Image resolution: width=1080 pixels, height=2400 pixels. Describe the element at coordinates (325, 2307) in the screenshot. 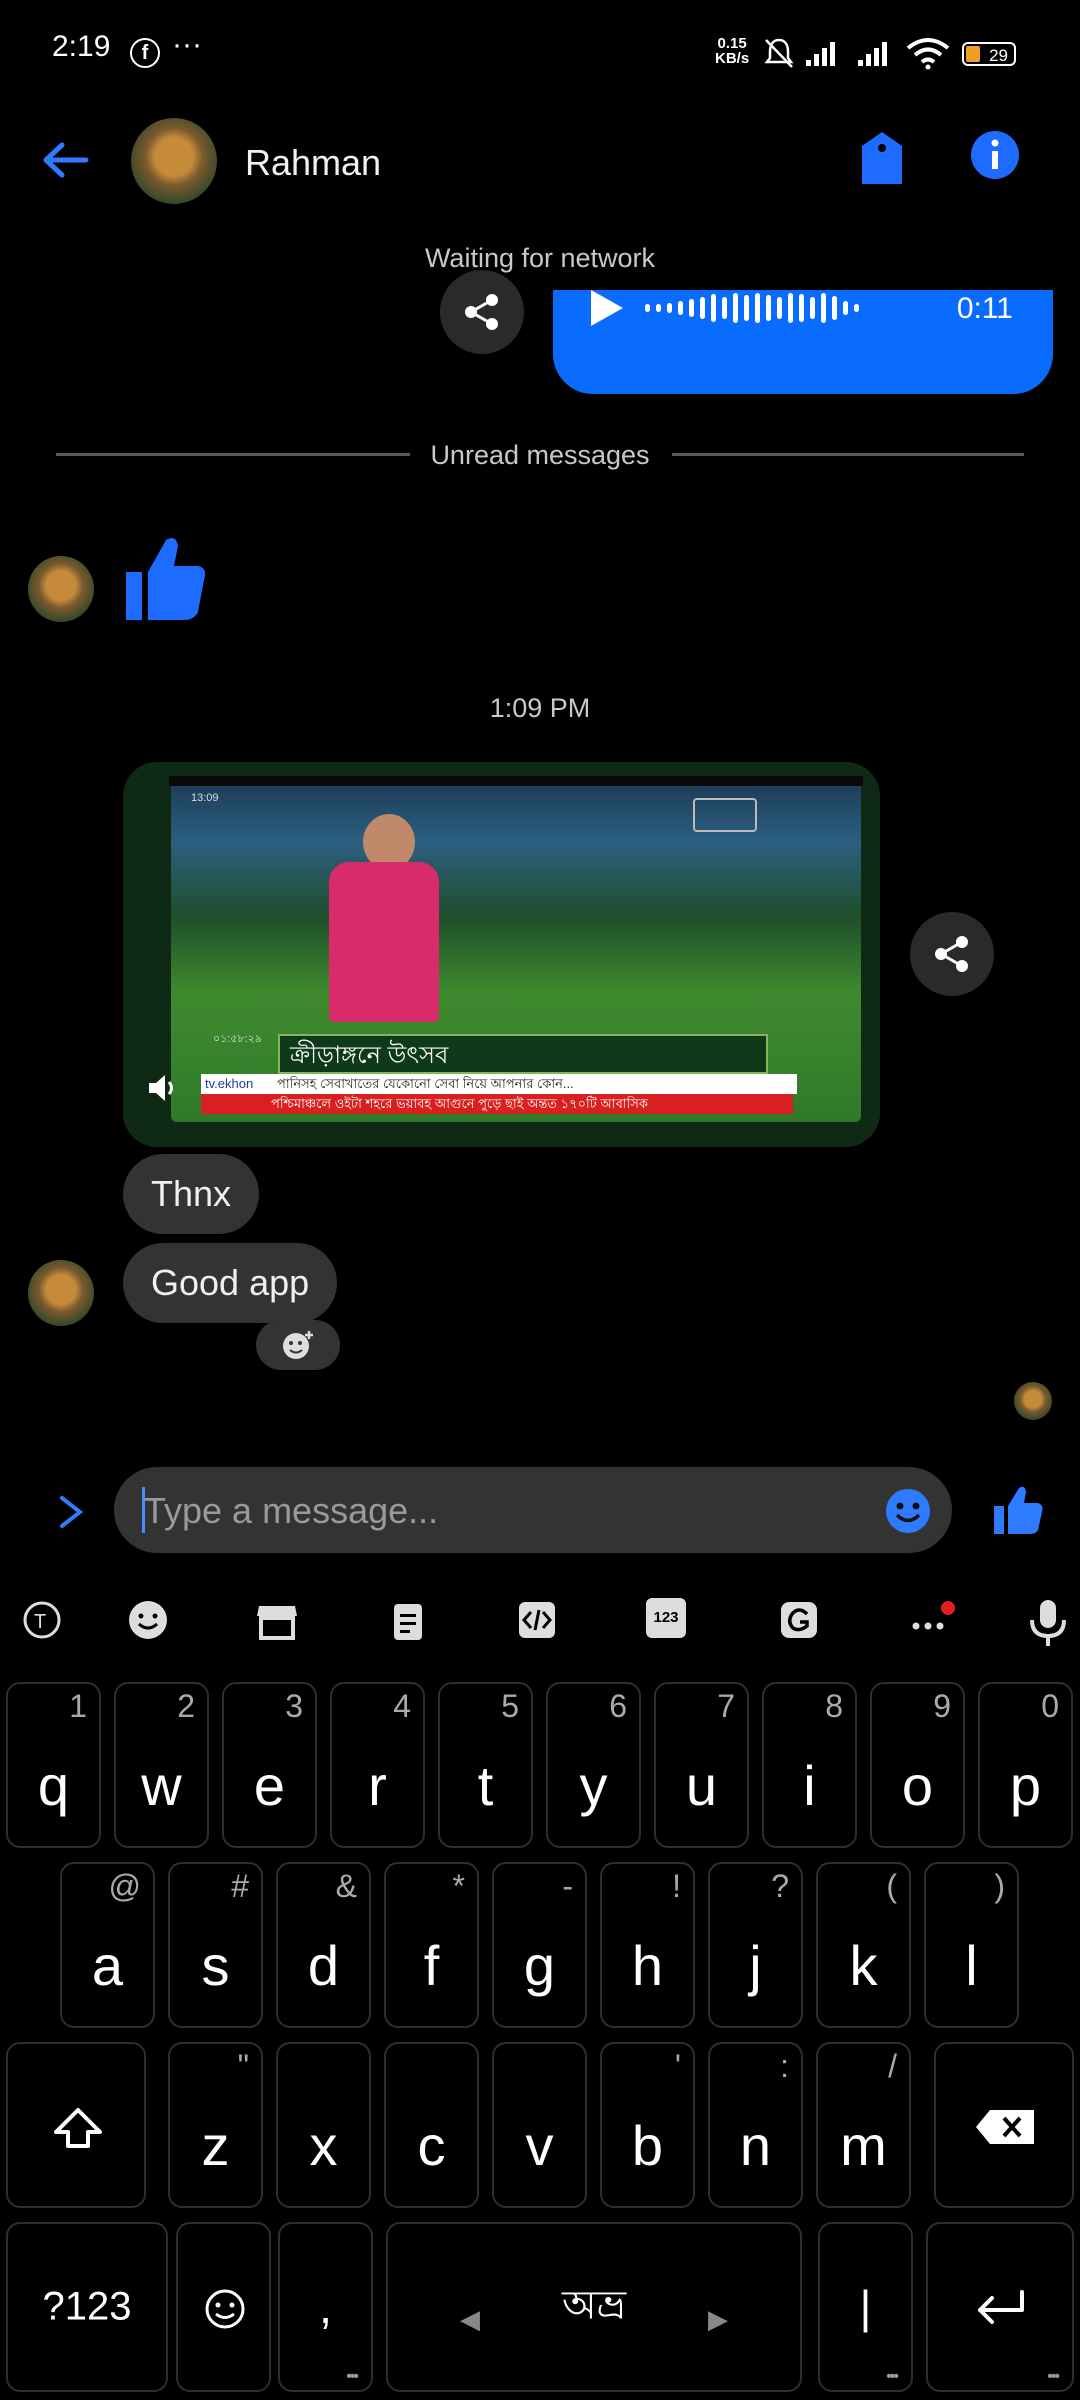

I see `comma-key: , •••` at that location.